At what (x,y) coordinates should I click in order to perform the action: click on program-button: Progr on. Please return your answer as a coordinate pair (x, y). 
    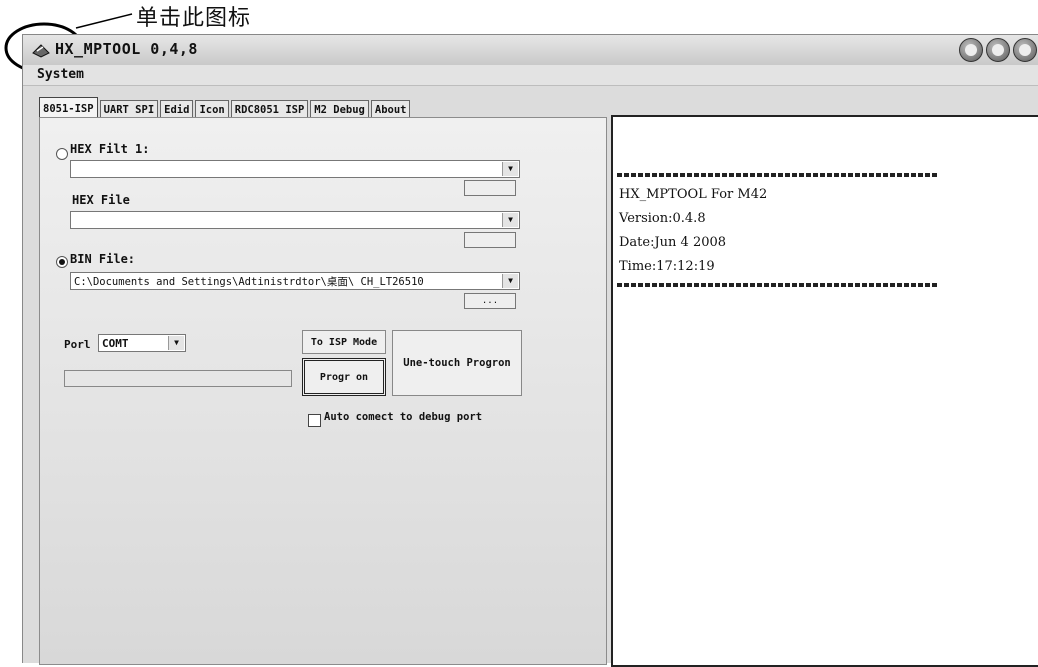
    Looking at the image, I should click on (344, 377).